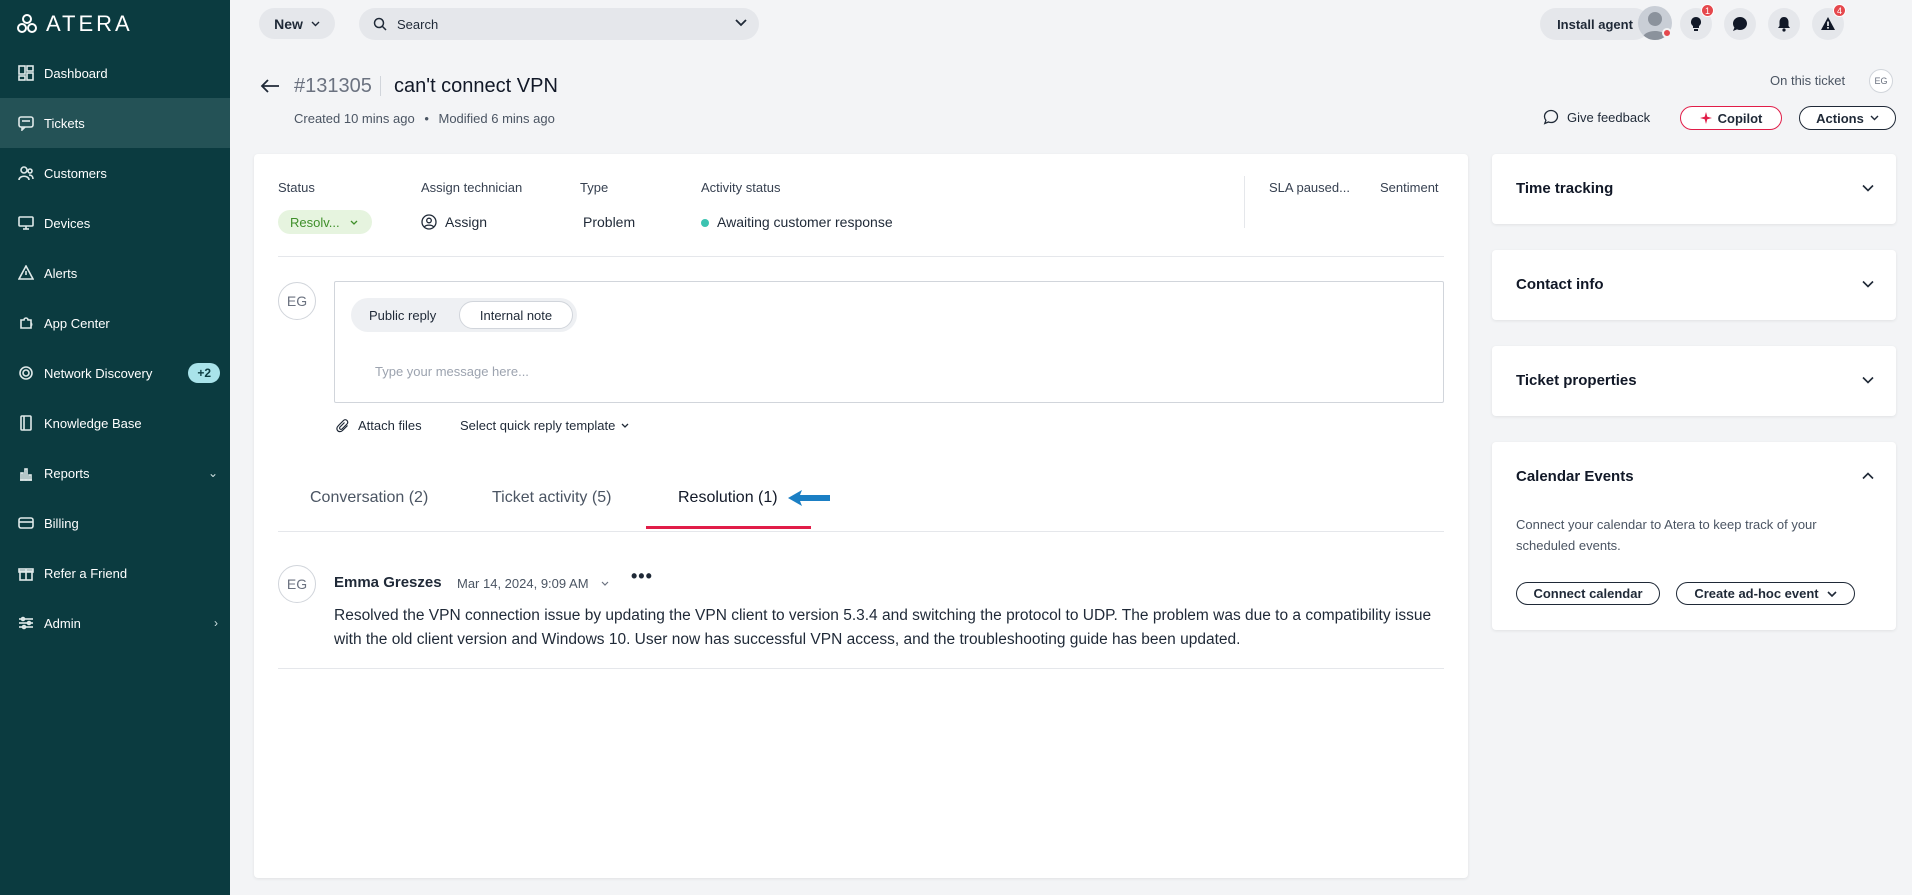 This screenshot has width=1912, height=895. Describe the element at coordinates (115, 123) in the screenshot. I see `sidebar-item-tickets: Tickets` at that location.